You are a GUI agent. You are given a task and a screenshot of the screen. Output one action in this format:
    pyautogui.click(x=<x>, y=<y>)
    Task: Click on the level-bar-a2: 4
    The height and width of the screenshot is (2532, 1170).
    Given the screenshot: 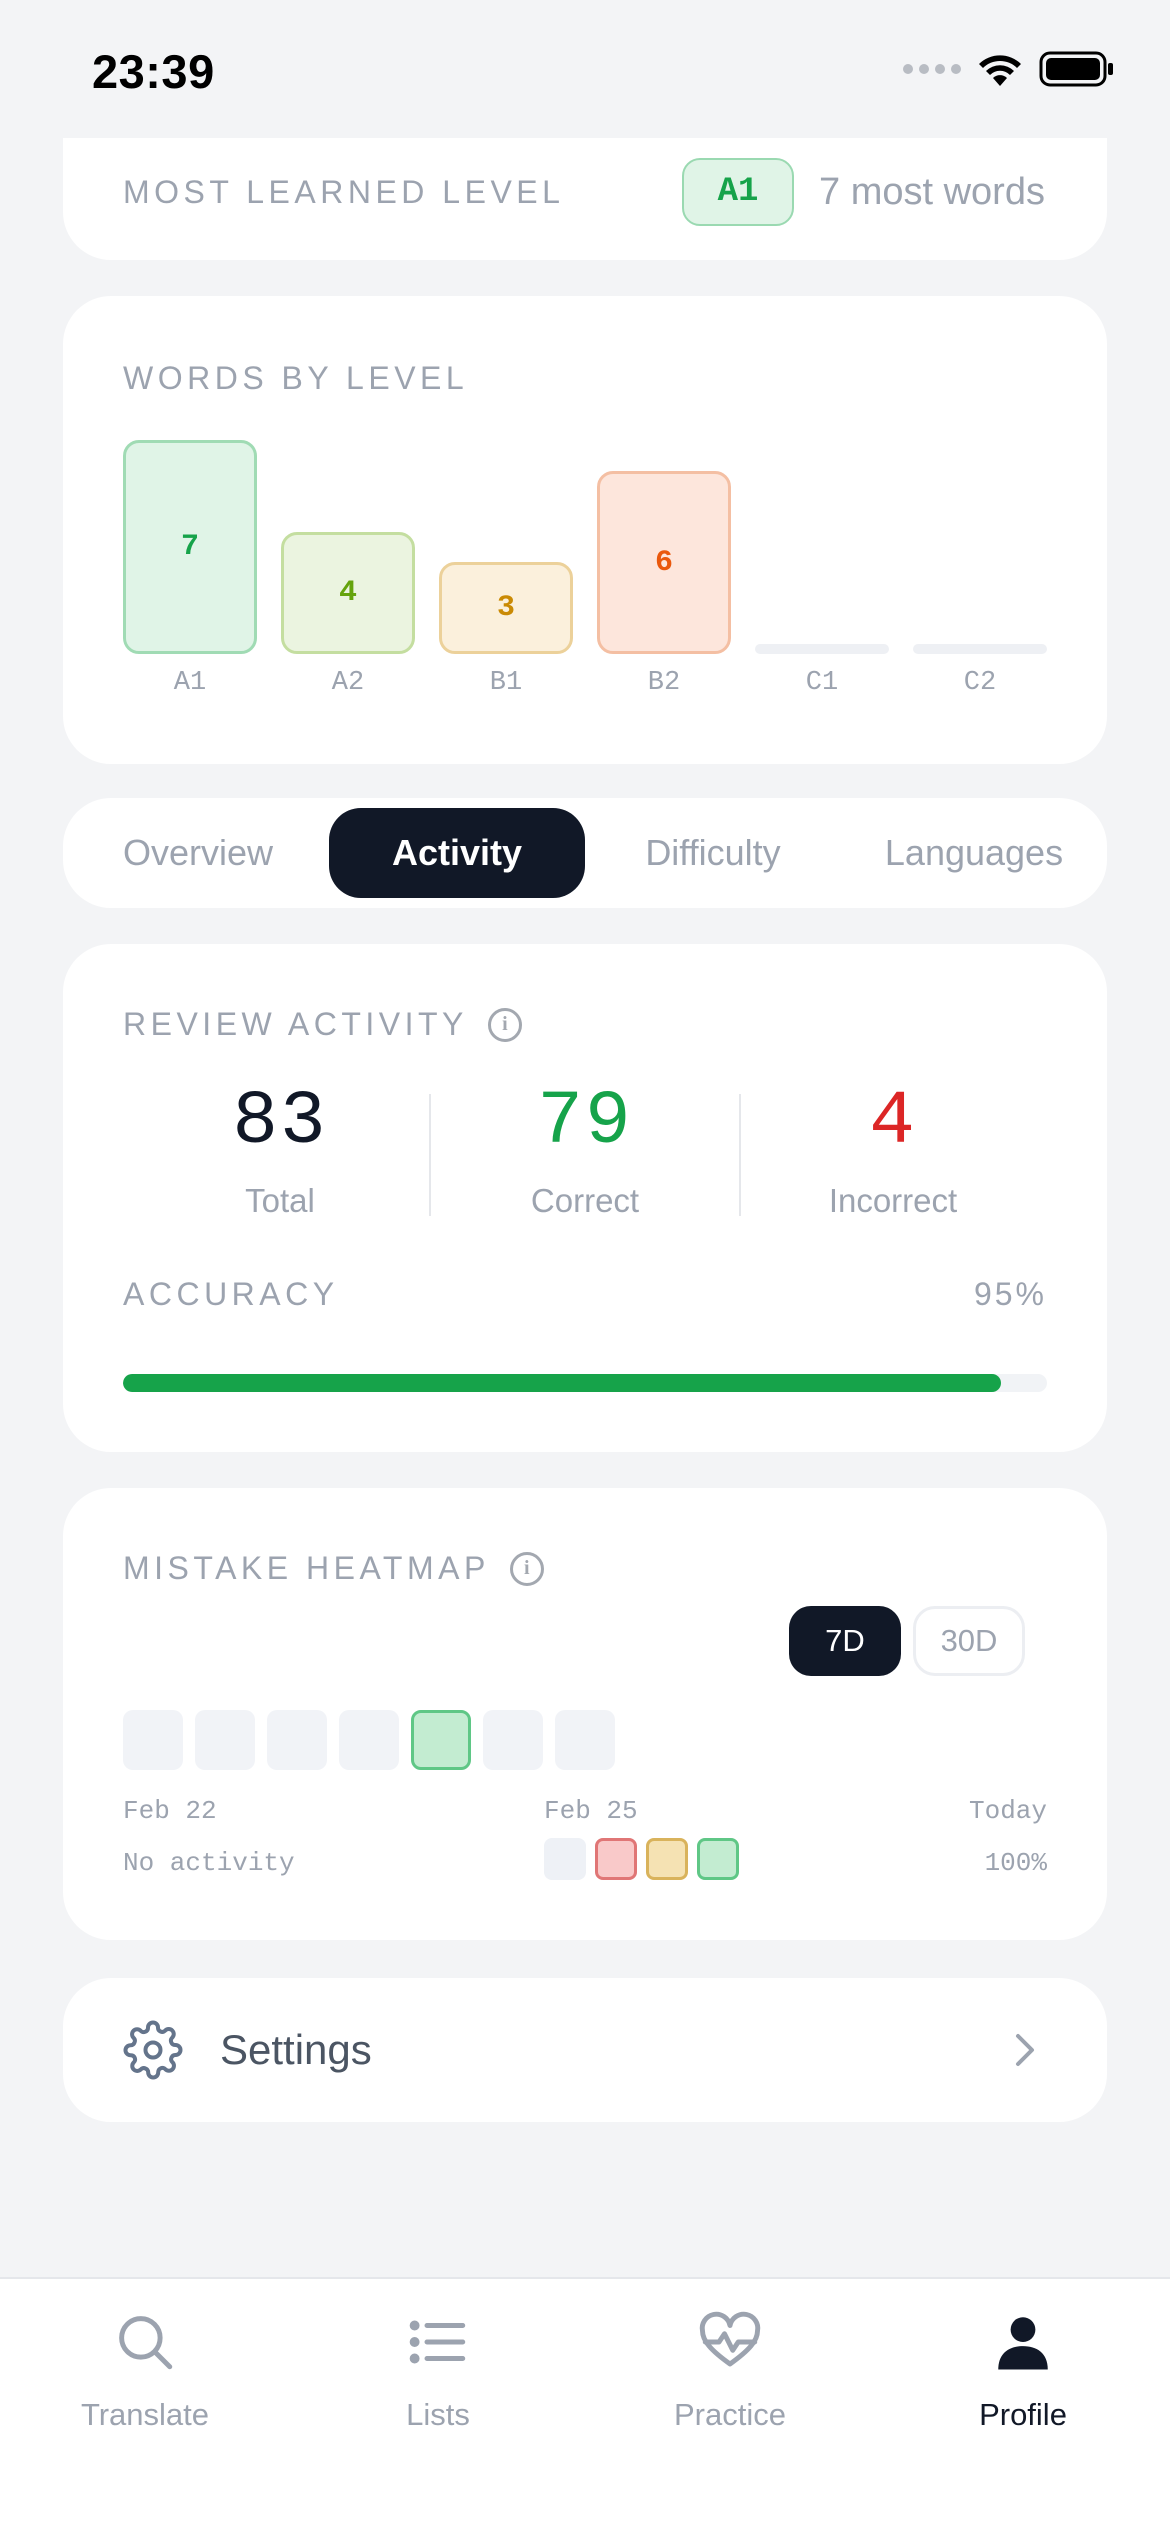 What is the action you would take?
    pyautogui.click(x=348, y=593)
    